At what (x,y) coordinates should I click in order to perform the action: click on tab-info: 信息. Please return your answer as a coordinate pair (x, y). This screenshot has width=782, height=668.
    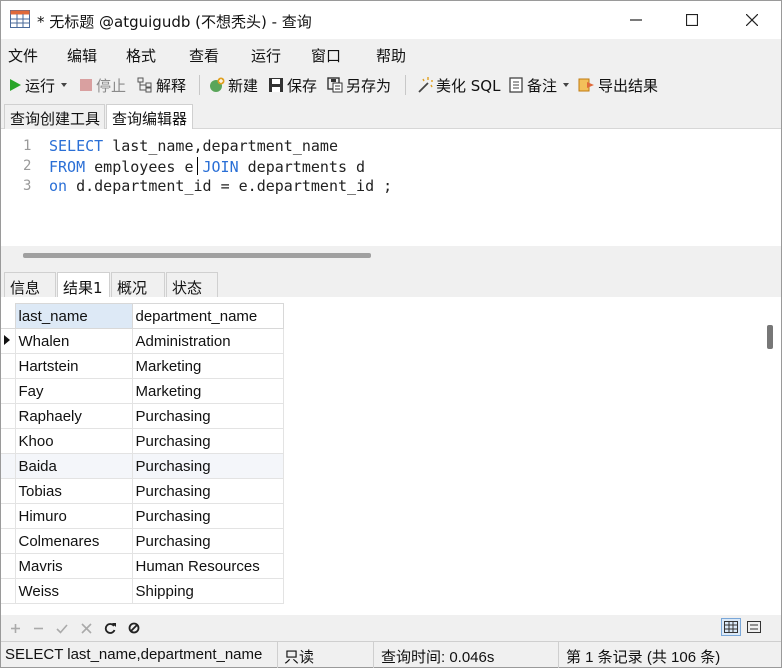
    Looking at the image, I should click on (30, 285).